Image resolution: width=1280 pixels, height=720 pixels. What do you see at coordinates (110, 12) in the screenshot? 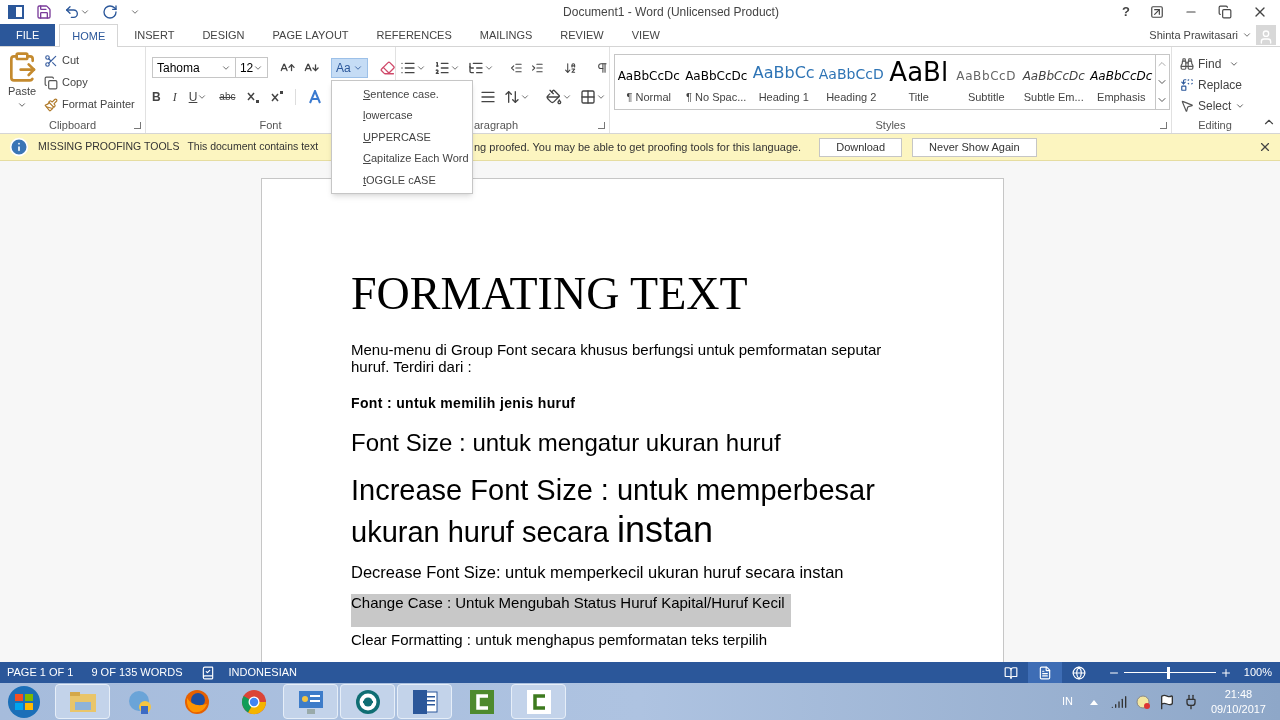
I see `redo-icon` at bounding box center [110, 12].